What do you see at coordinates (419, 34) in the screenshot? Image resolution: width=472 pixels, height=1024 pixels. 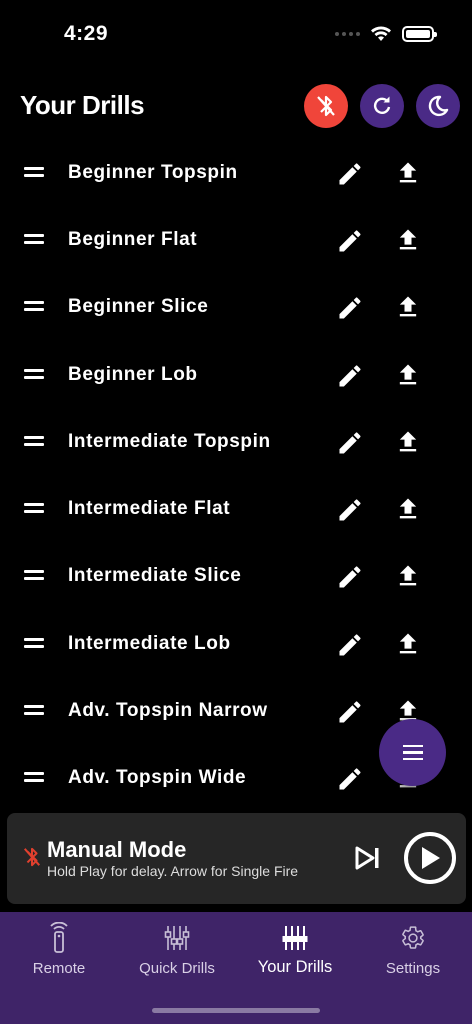 I see `battery-icon` at bounding box center [419, 34].